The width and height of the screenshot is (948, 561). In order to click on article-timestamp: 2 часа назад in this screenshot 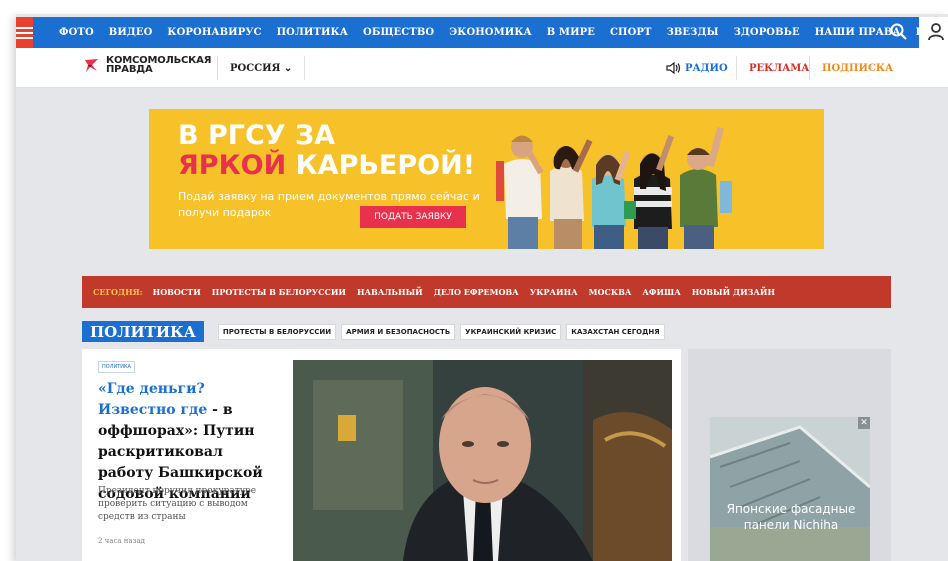, I will do `click(121, 541)`.